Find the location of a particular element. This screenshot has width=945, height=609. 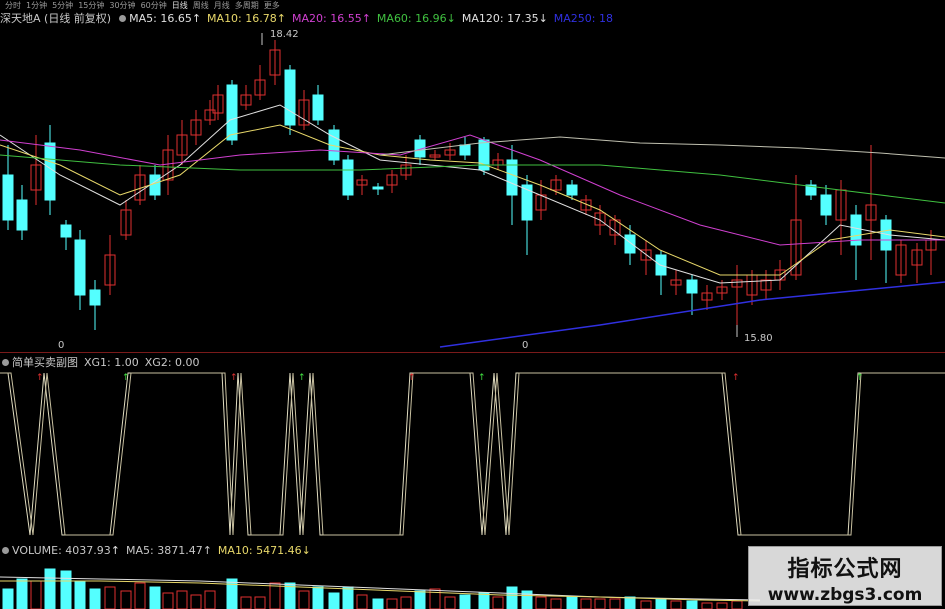

watermark-title: 指标公式网 is located at coordinates (845, 569).